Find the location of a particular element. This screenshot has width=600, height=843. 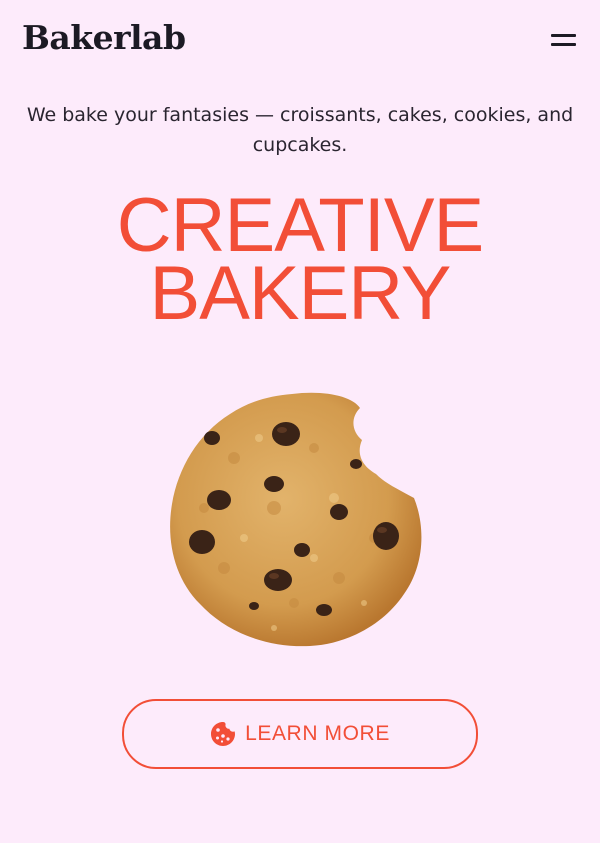

menu-button is located at coordinates (564, 41).